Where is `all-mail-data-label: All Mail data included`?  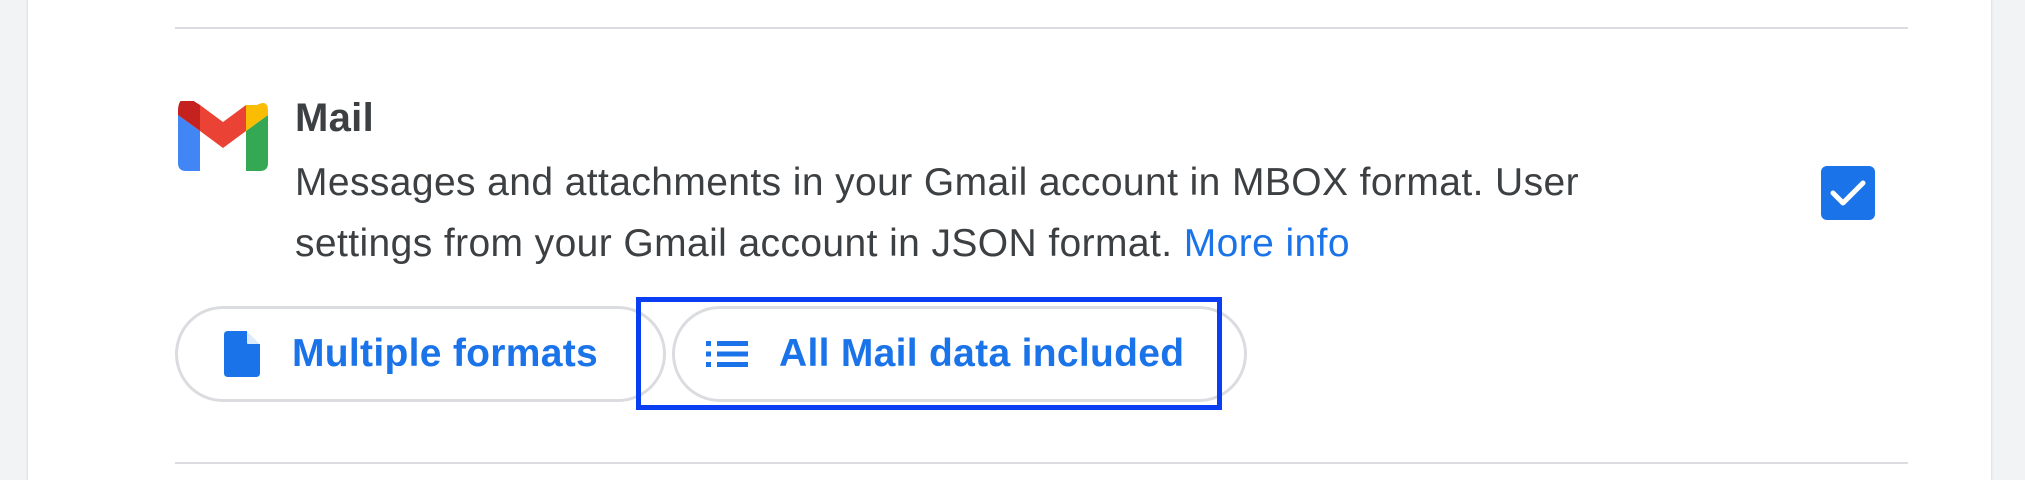
all-mail-data-label: All Mail data included is located at coordinates (982, 353).